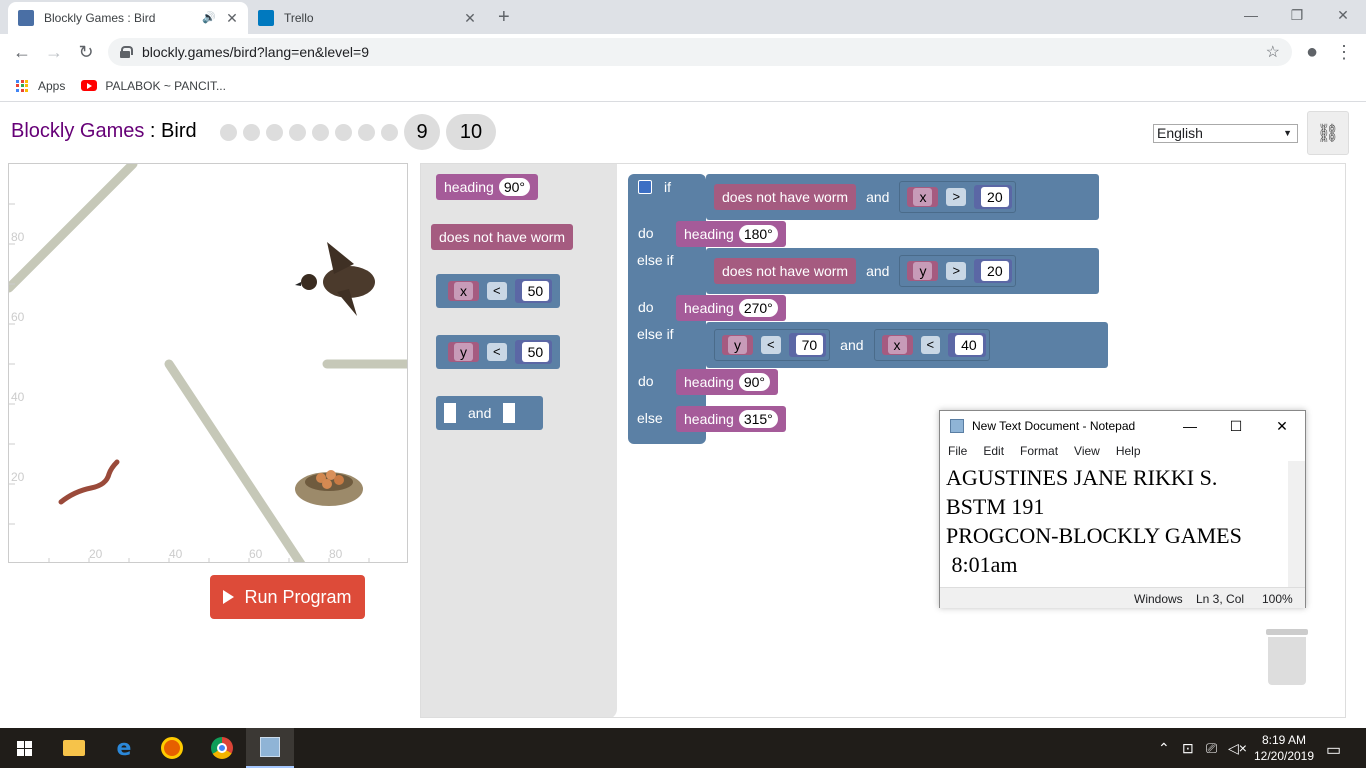 This screenshot has height=768, width=1366. I want to click on close-icon: ✕, so click(1282, 426).